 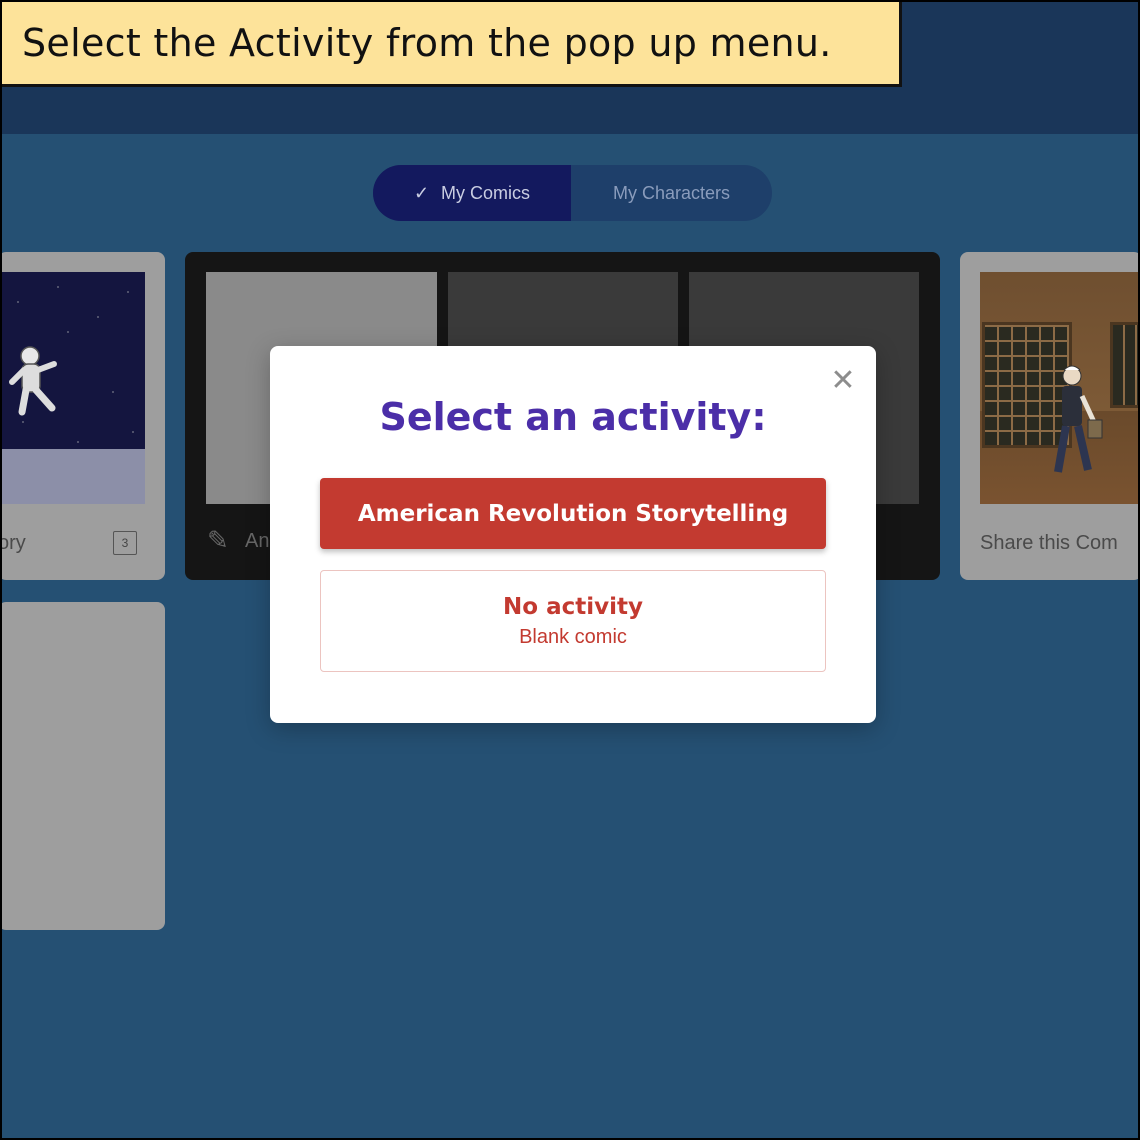 I want to click on window-illustration, so click(x=1124, y=365).